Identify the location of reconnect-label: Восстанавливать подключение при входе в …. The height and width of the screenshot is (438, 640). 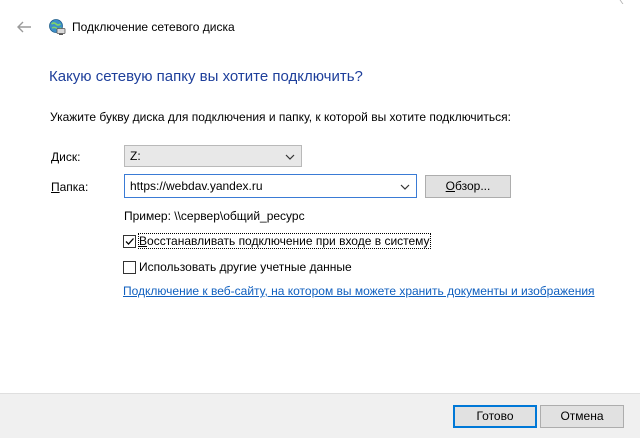
(284, 241).